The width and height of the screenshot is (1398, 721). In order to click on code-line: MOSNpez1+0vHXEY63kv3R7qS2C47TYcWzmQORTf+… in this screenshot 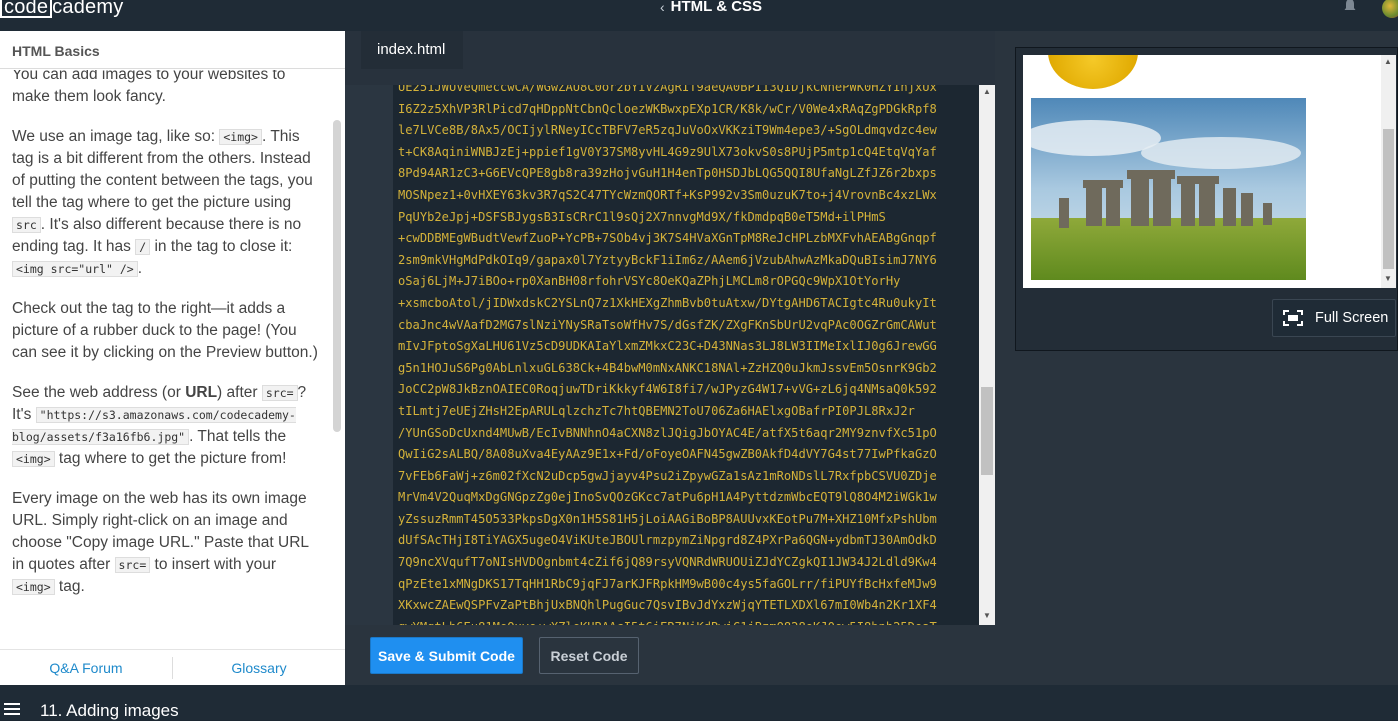, I will do `click(688, 196)`.